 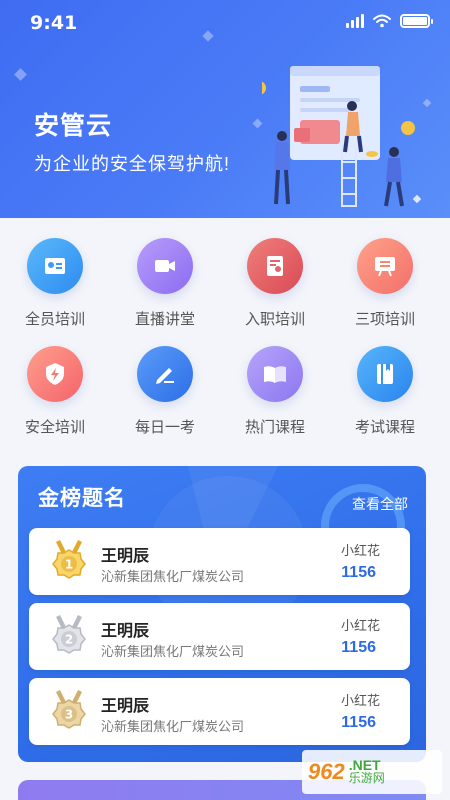 What do you see at coordinates (275, 374) in the screenshot?
I see `open-book-icon` at bounding box center [275, 374].